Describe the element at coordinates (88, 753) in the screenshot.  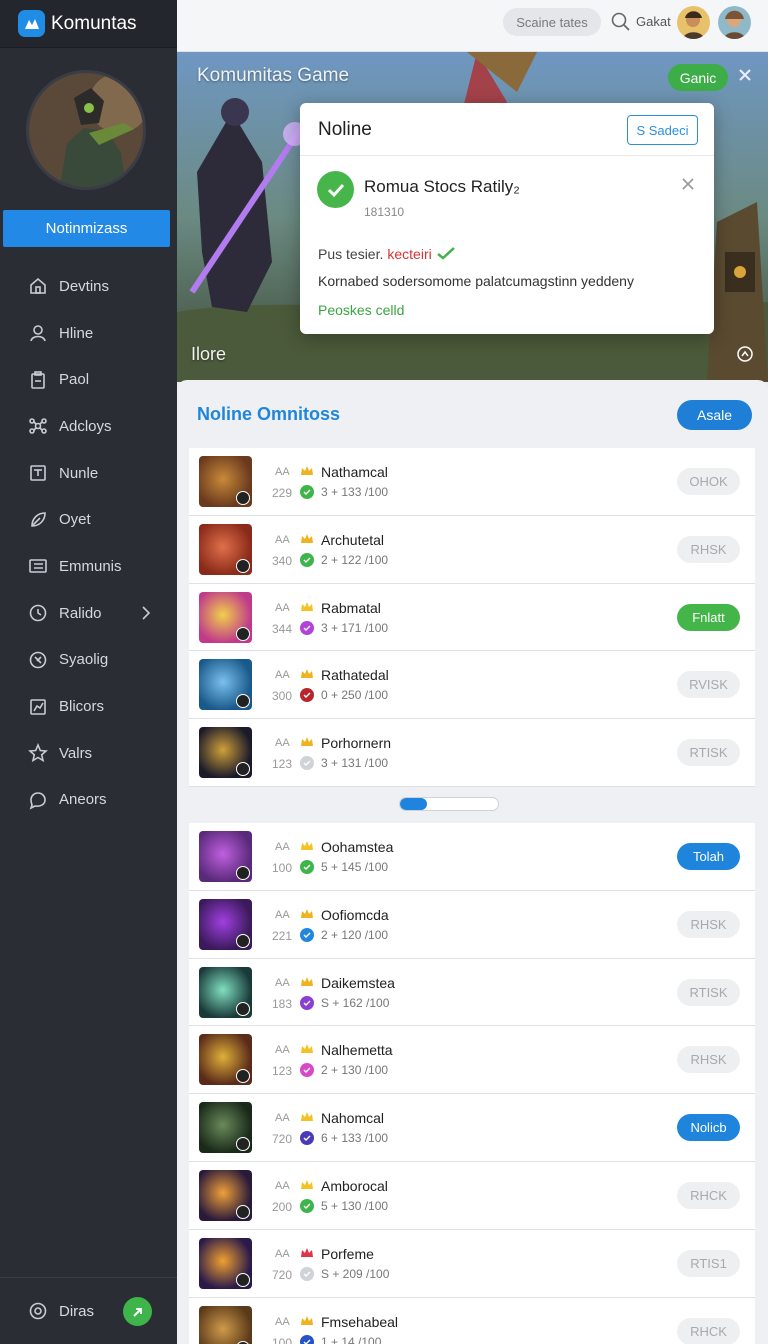
I see `sidebar-item-valrs: Valrs` at that location.